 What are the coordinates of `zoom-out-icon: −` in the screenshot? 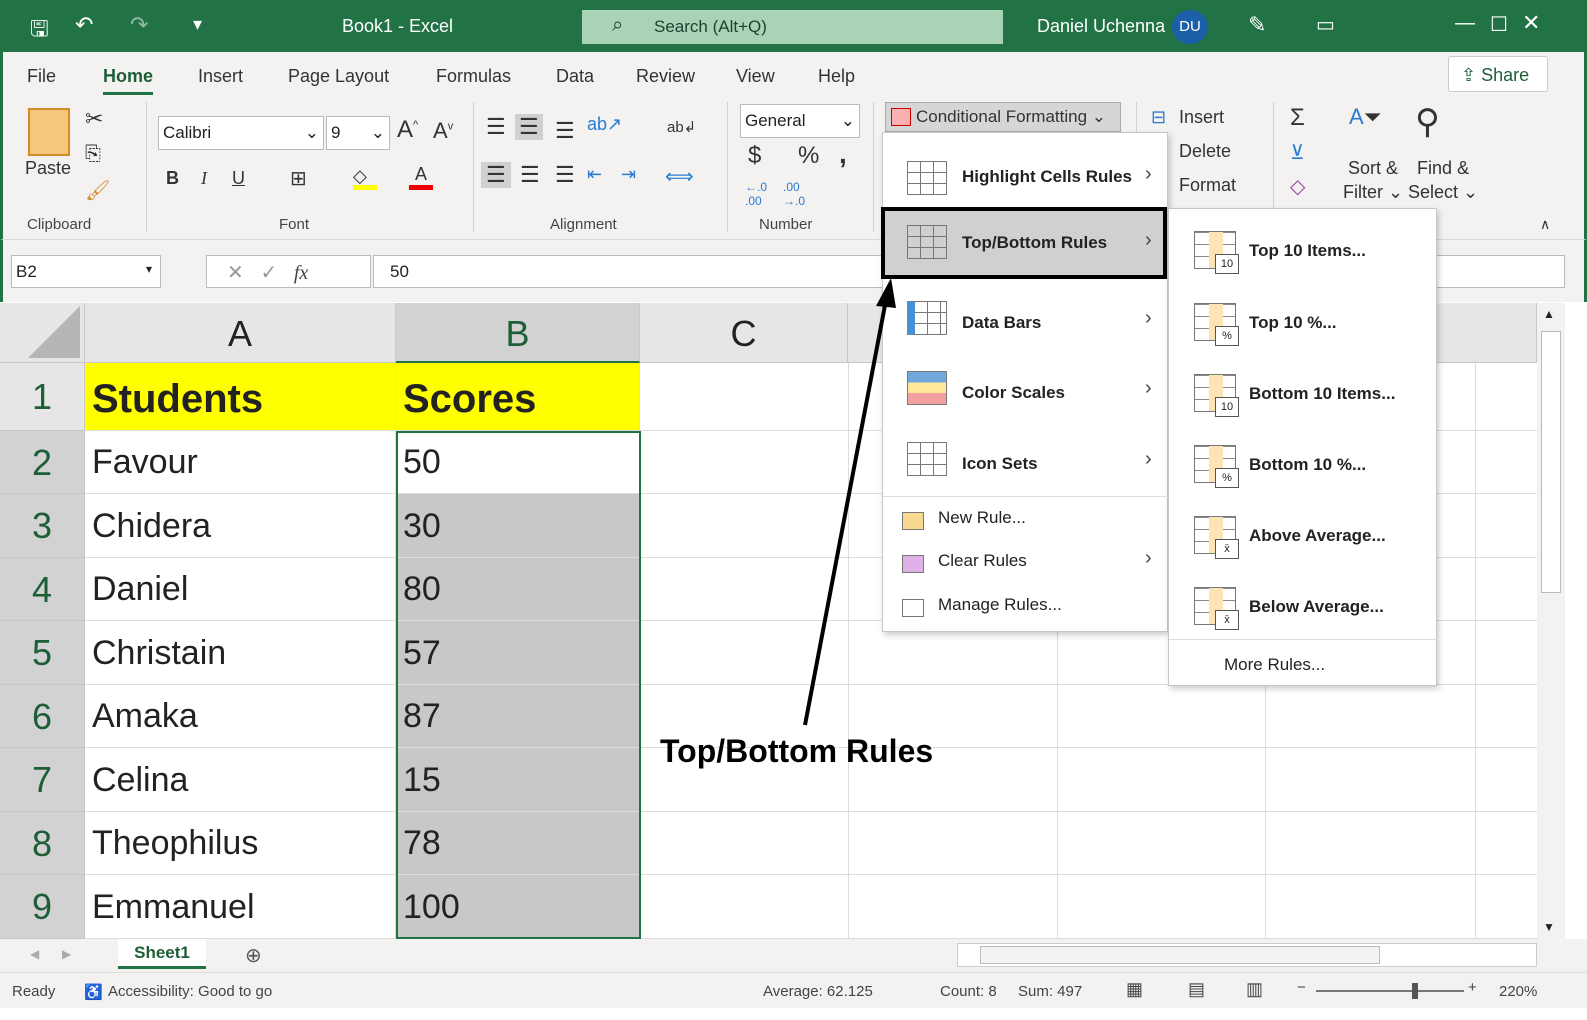 It's located at (1301, 987).